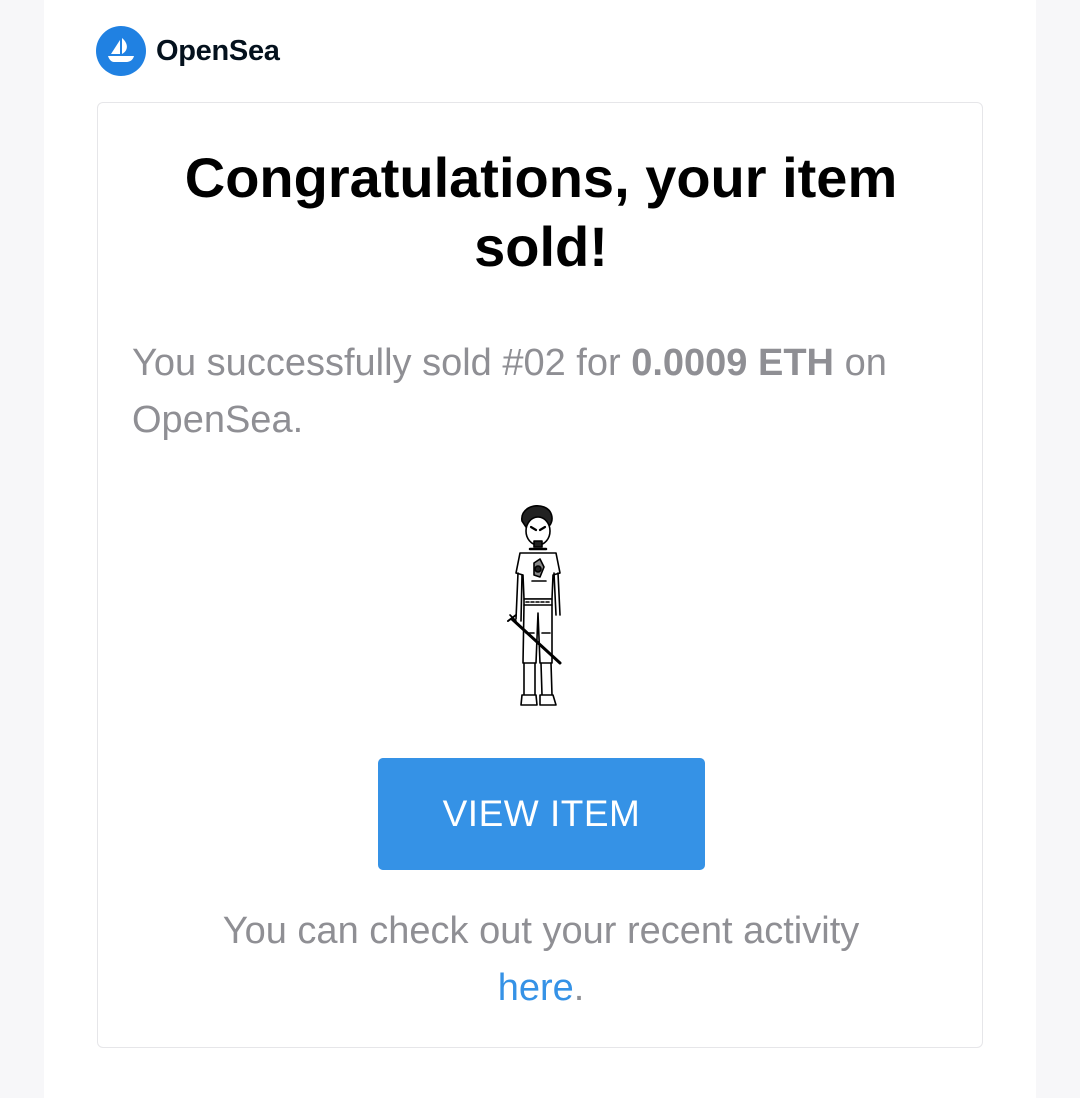  I want to click on brand-header: OpenSea, so click(188, 51).